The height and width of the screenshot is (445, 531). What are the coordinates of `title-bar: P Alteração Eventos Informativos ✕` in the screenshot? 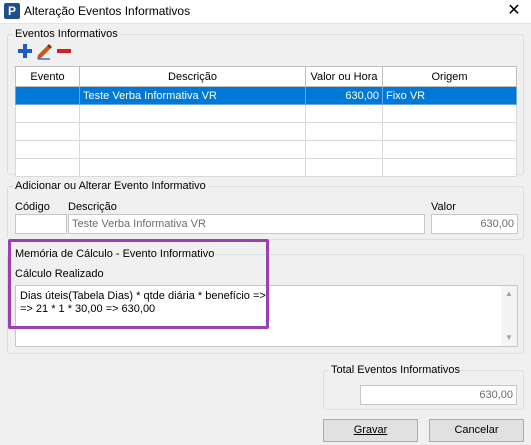 It's located at (265, 12).